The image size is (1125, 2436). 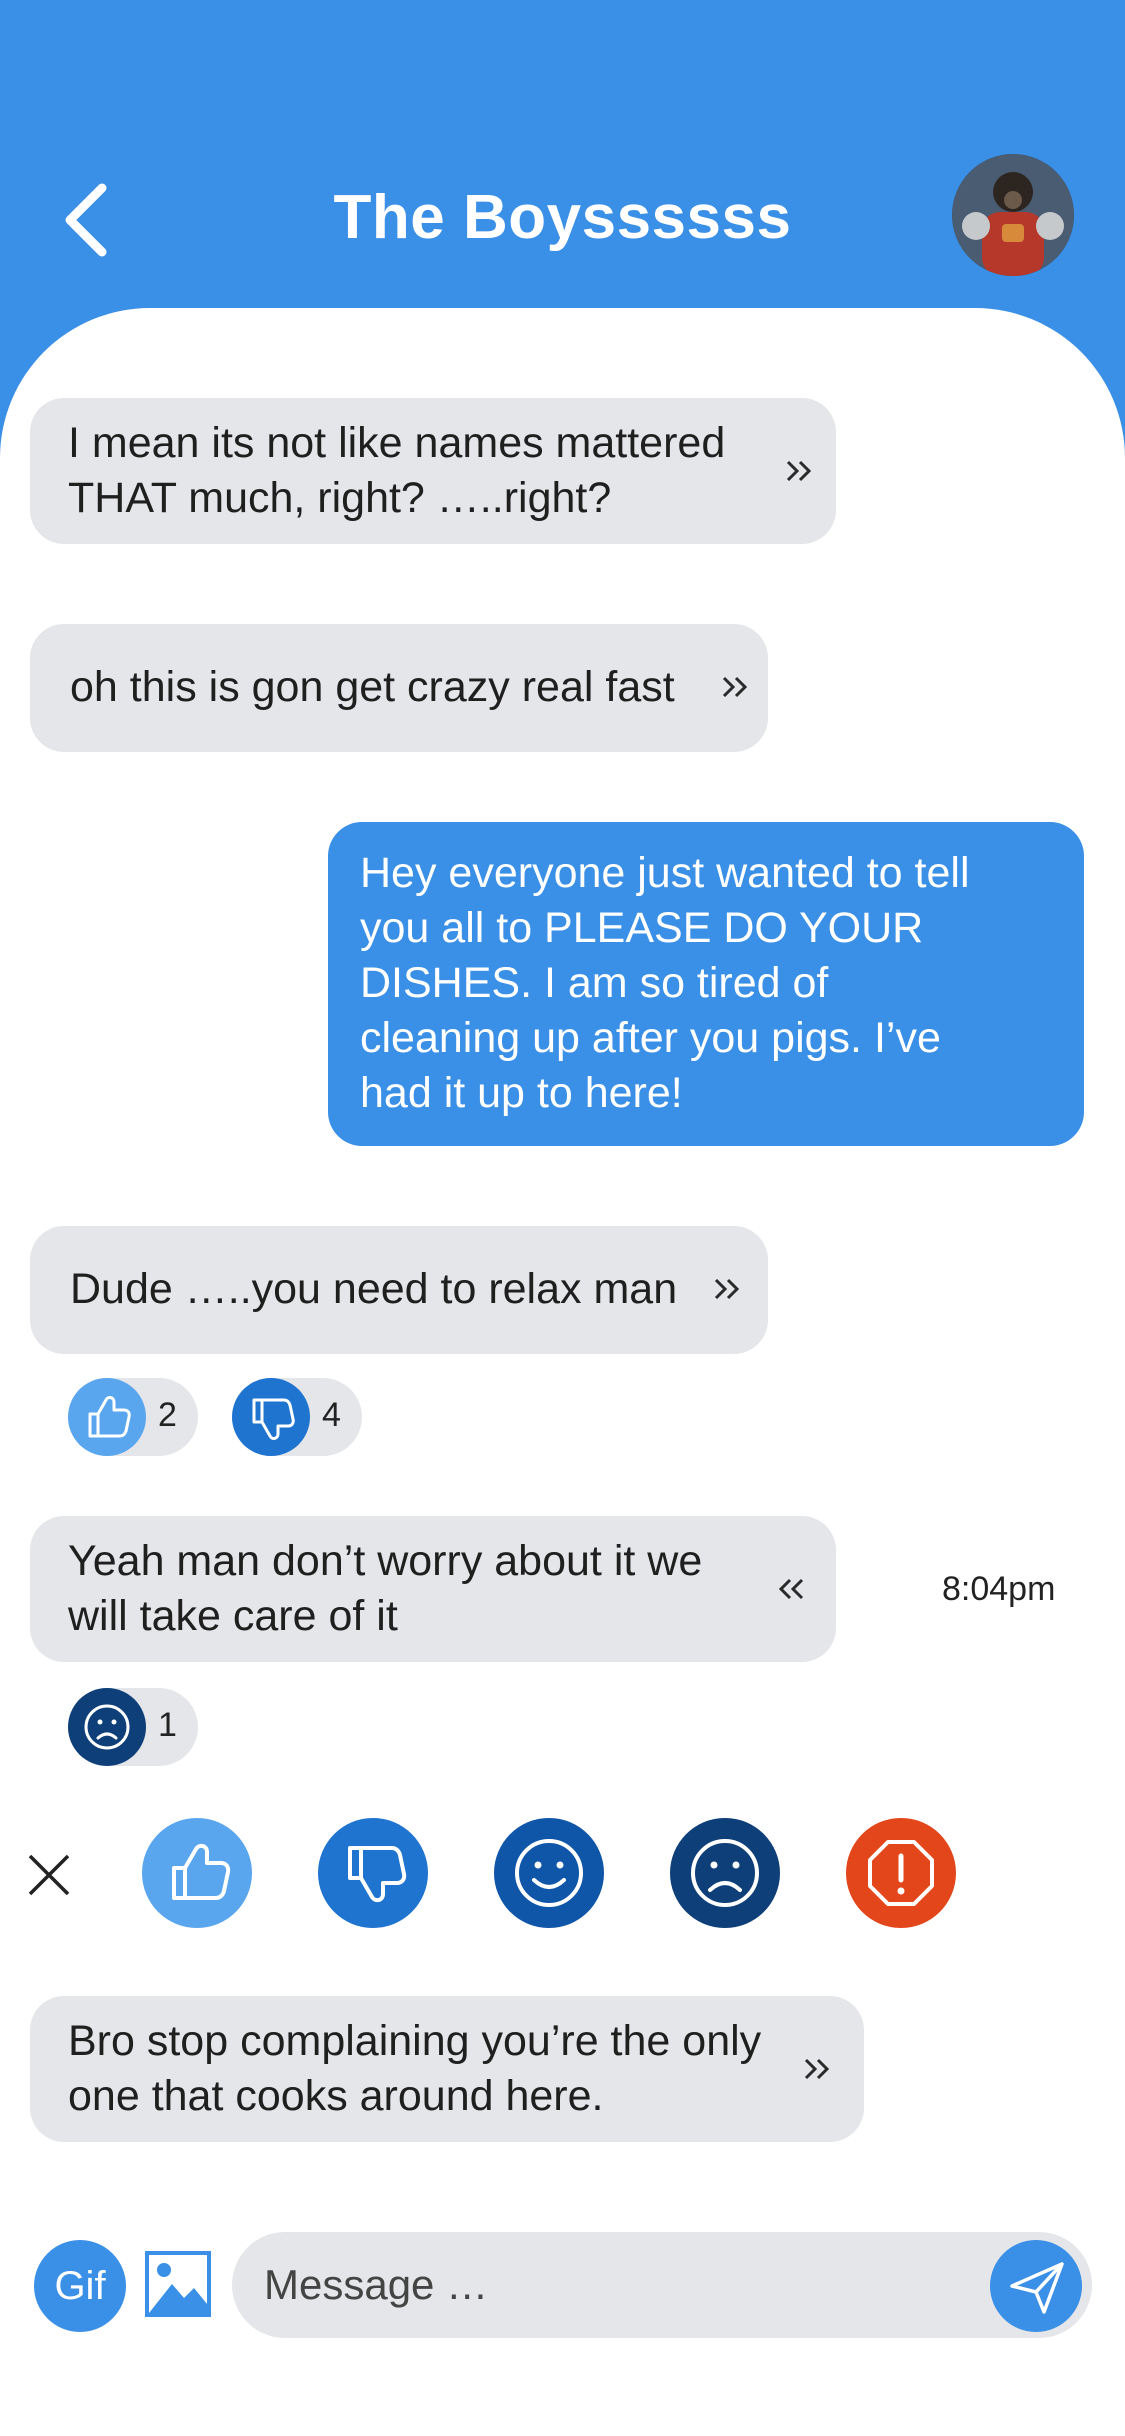 I want to click on message-timestamp: 8:04pm, so click(x=999, y=1589).